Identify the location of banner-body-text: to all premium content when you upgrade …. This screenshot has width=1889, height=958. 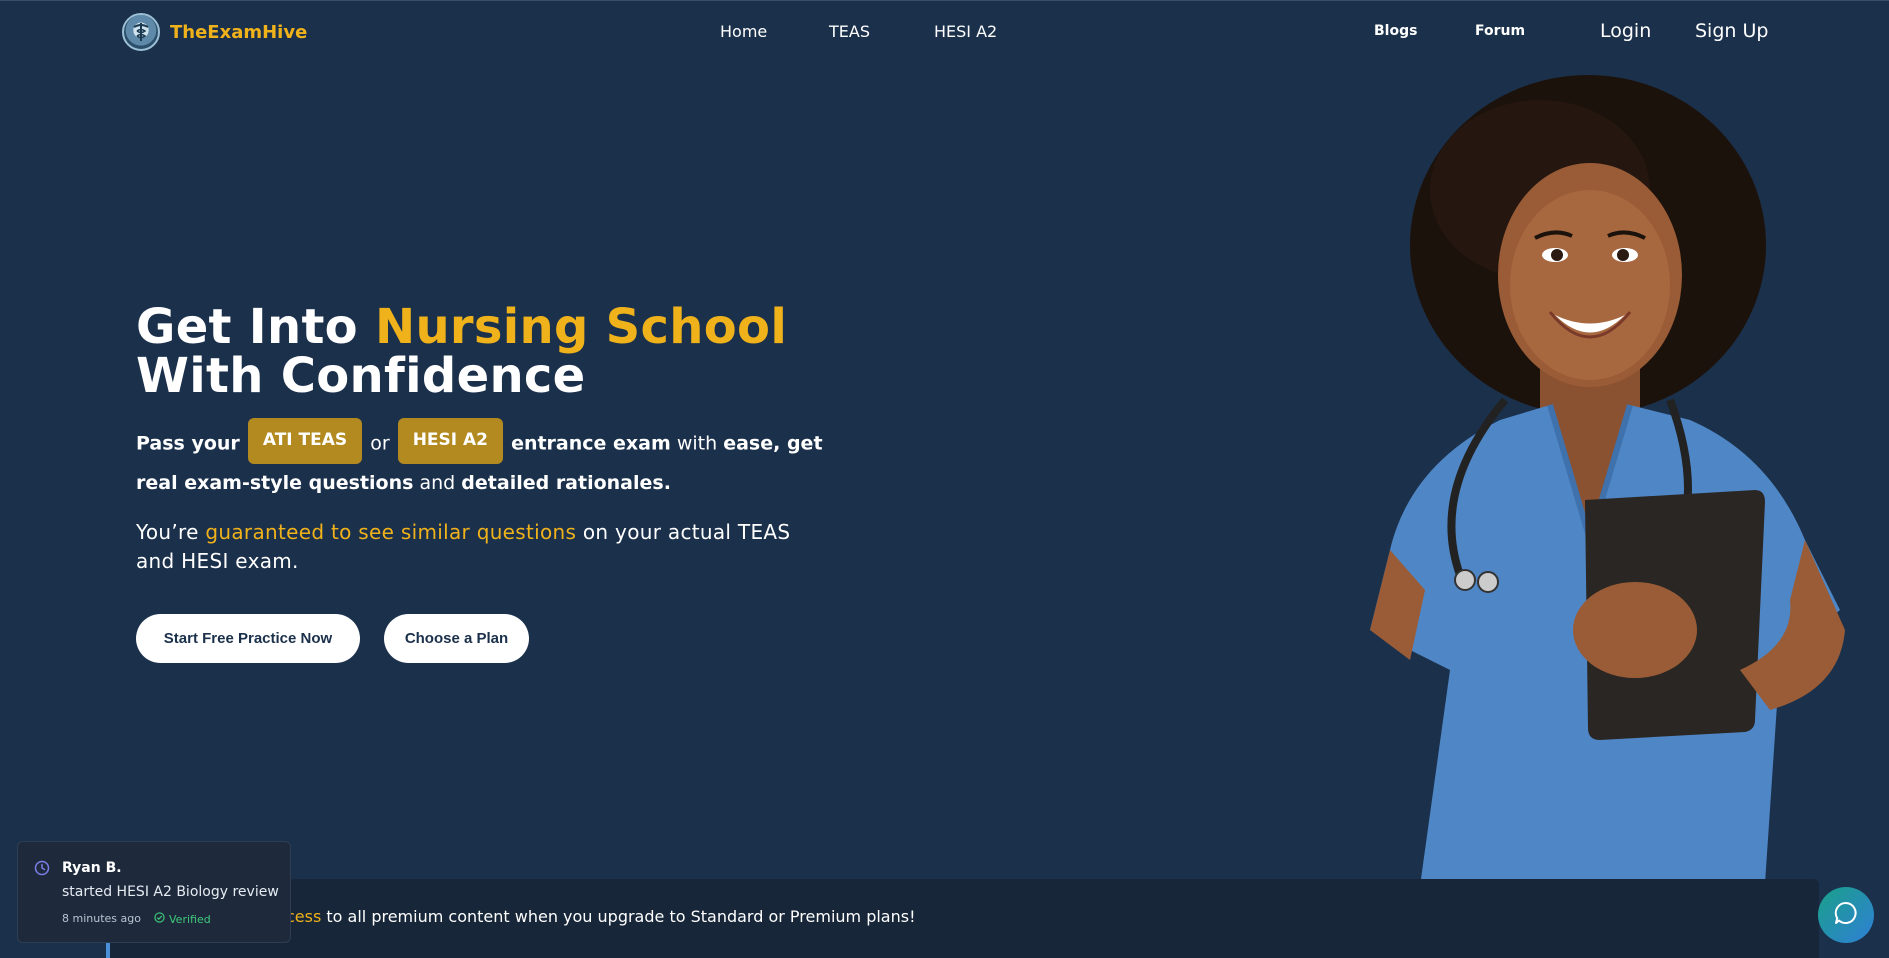
(618, 916).